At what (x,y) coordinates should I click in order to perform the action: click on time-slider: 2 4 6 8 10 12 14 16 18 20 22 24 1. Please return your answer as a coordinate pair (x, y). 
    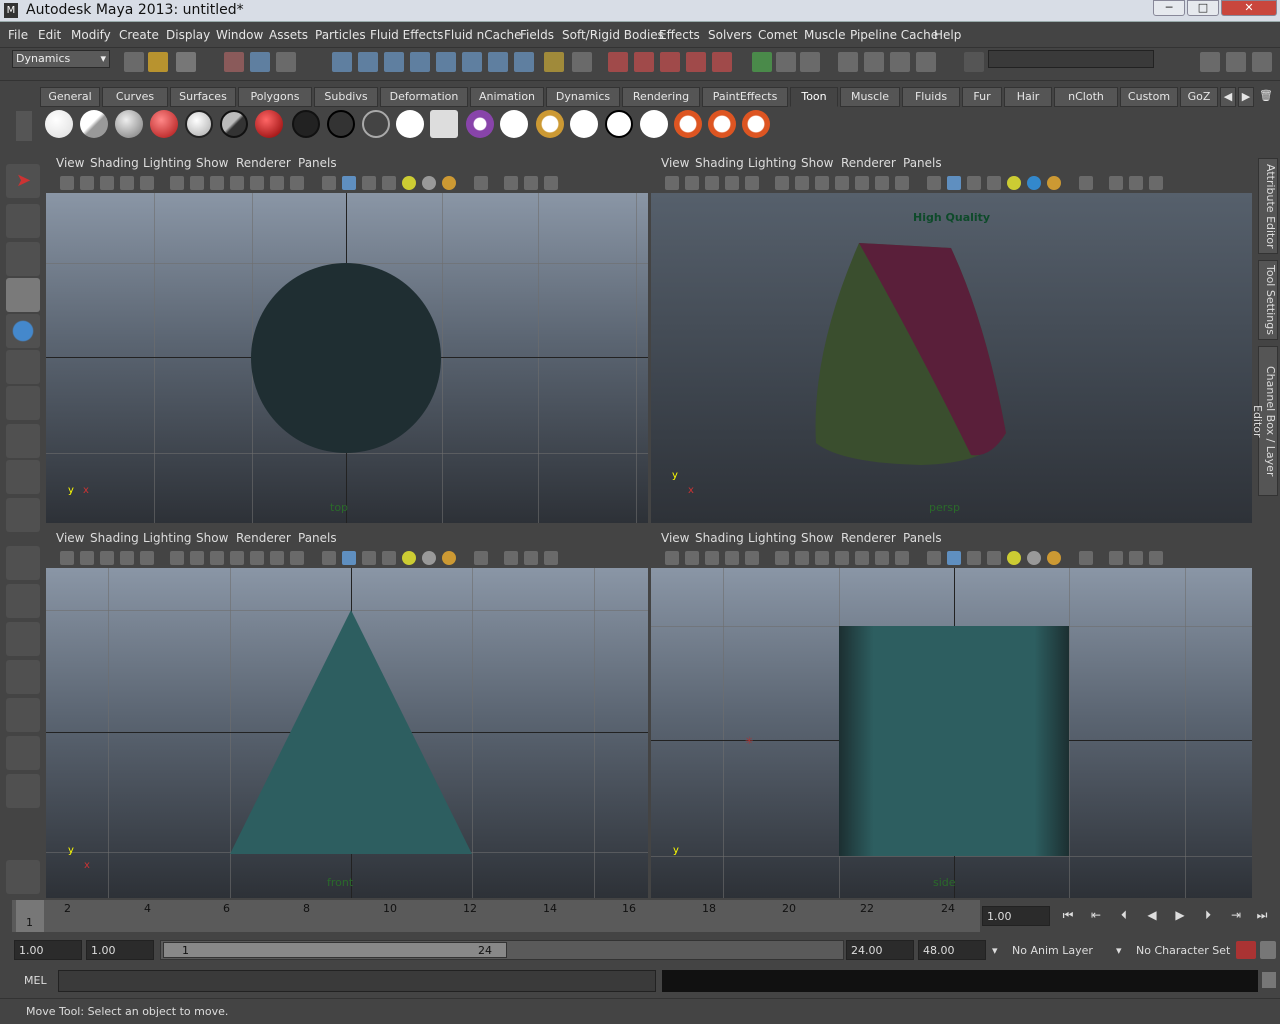
    Looking at the image, I should click on (496, 916).